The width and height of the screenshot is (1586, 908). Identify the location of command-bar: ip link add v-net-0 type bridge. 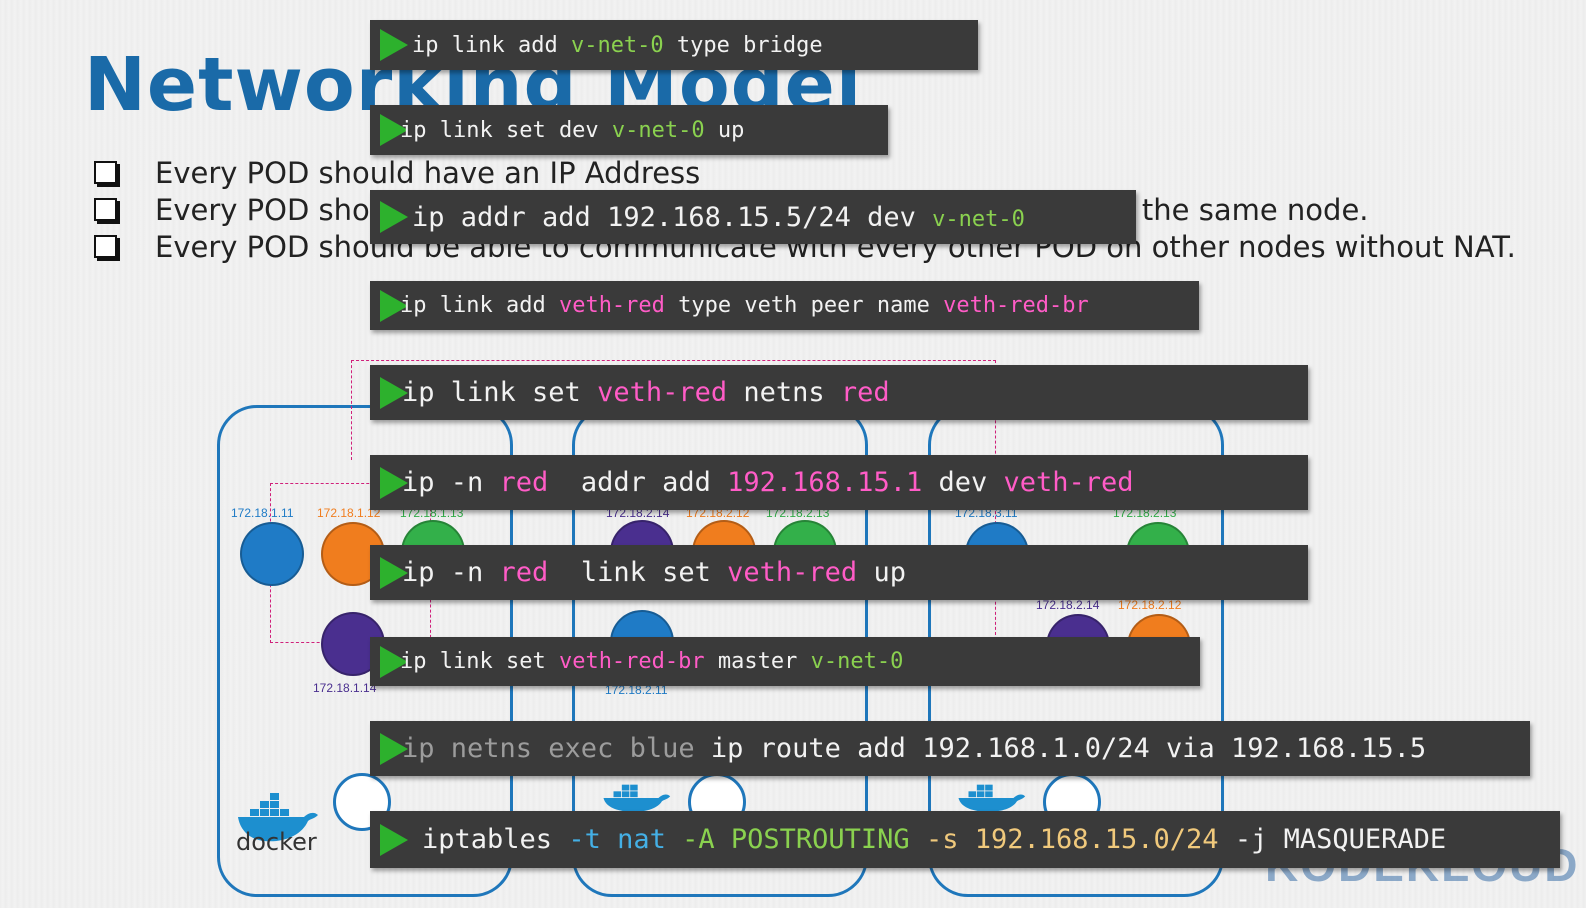
(674, 45).